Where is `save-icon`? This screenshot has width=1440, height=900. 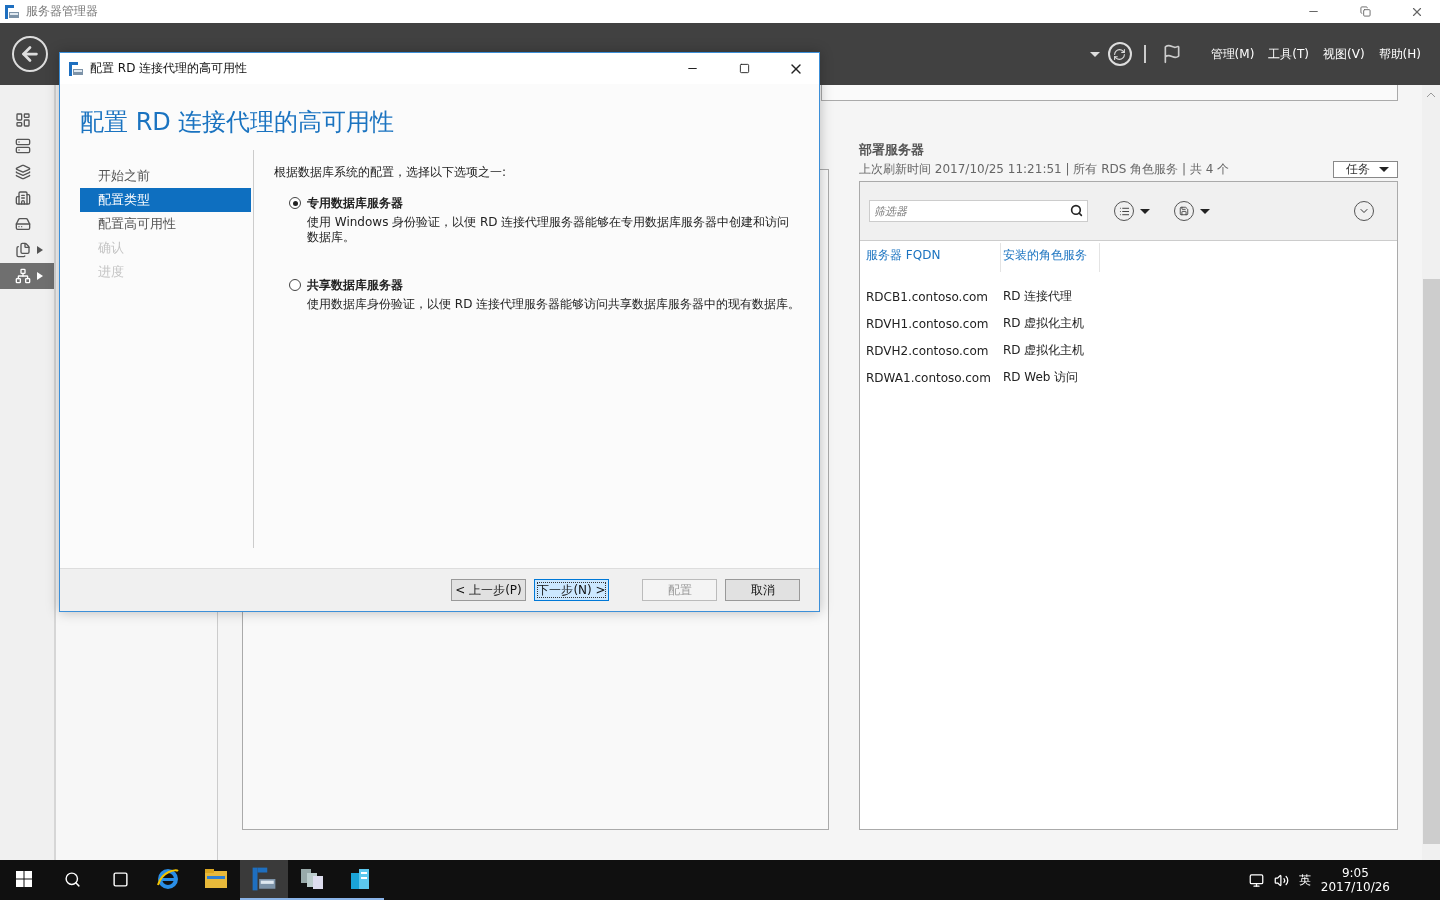 save-icon is located at coordinates (1184, 211).